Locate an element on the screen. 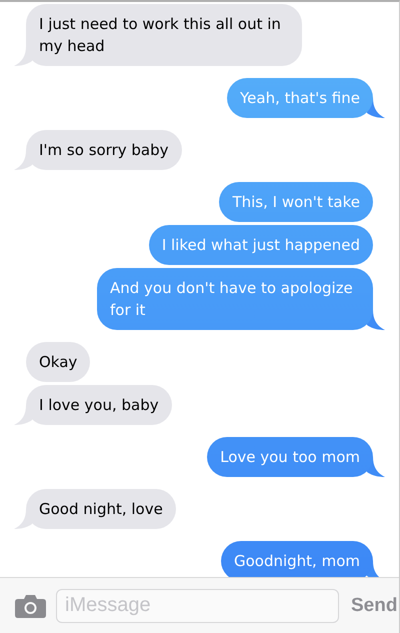 Image resolution: width=400 pixels, height=633 pixels. sent-message: Yeah, that's fine is located at coordinates (306, 98).